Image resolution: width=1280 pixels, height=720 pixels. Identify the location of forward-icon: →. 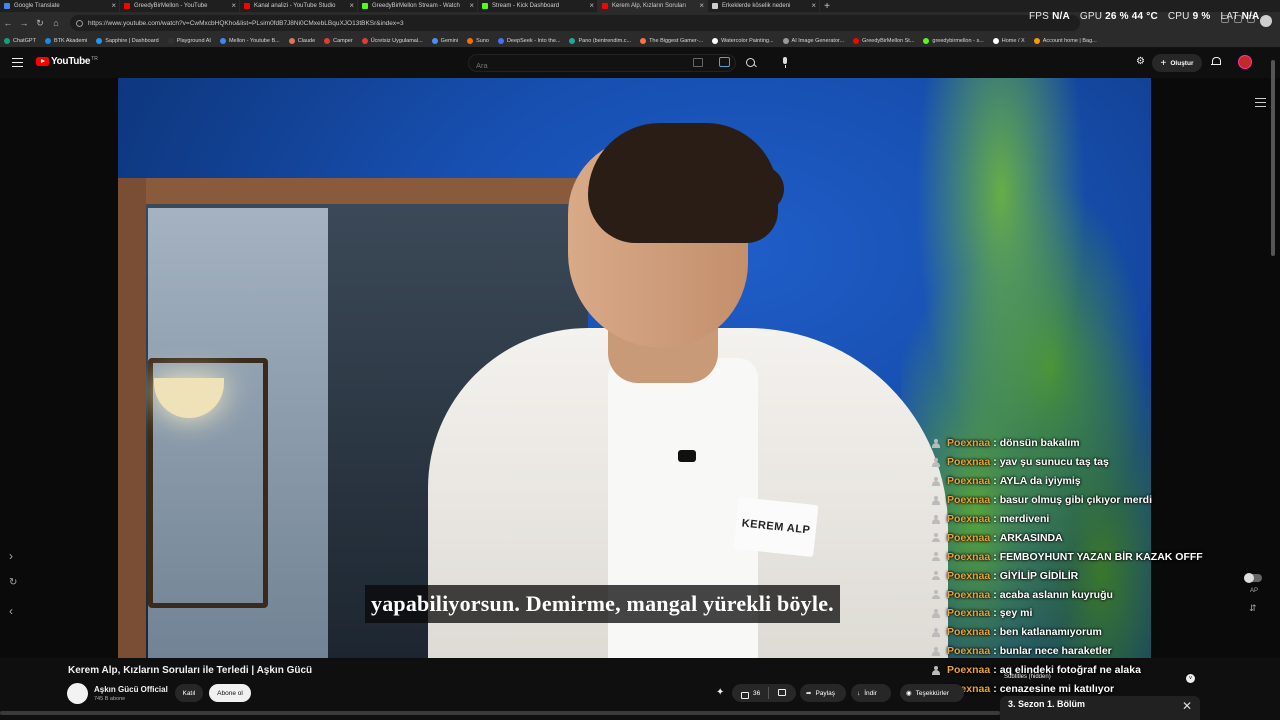
(24, 23).